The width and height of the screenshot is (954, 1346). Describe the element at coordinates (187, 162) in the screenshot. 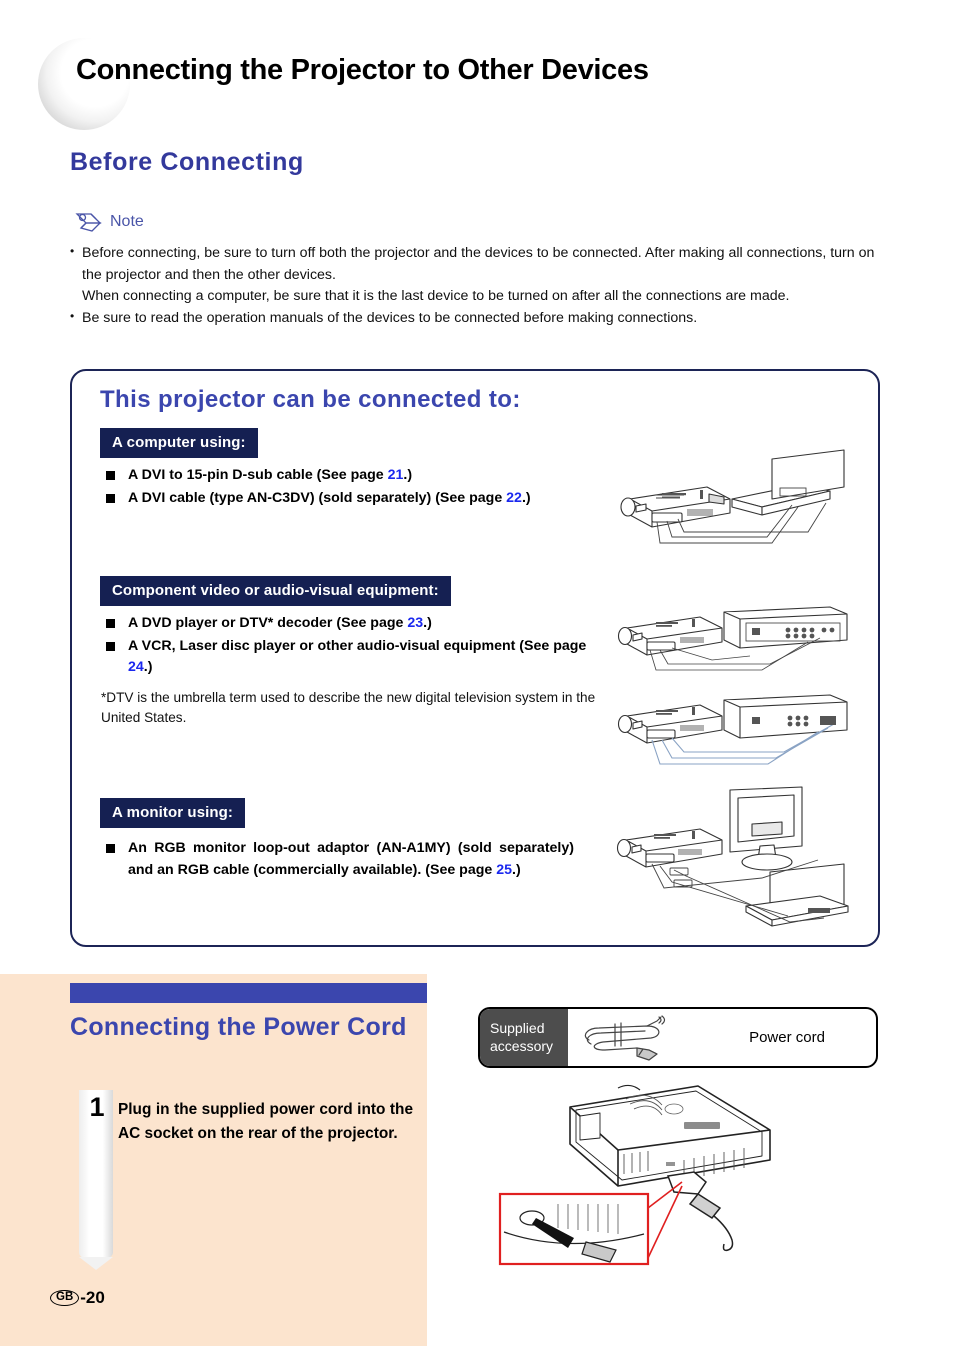

I see `section-heading-before-connecting: Before Connecting` at that location.